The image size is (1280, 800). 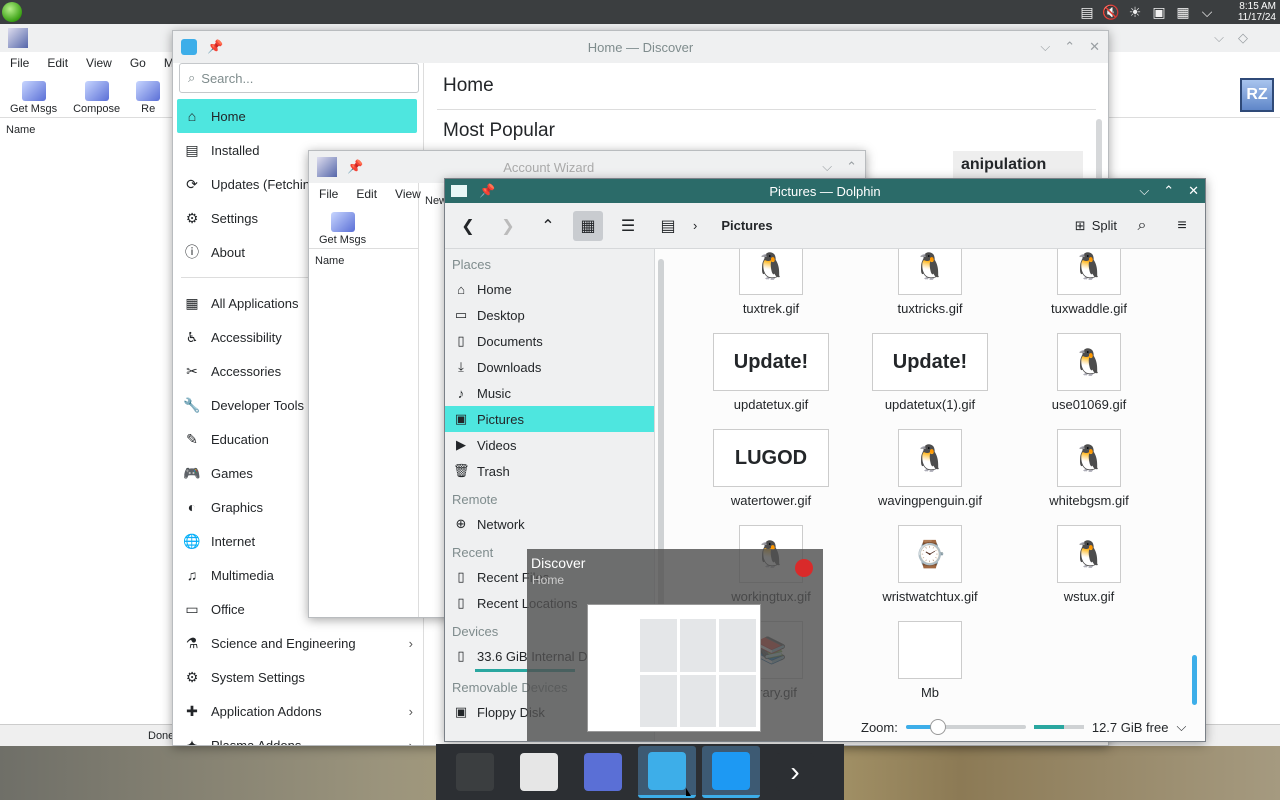 I want to click on file-item: 🐧 wavingpenguin.gif, so click(x=930, y=468).